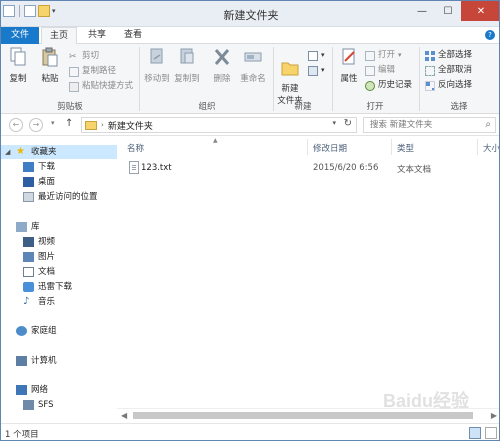 The height and width of the screenshot is (441, 500). I want to click on nav-item-pictures: 图片, so click(39, 257).